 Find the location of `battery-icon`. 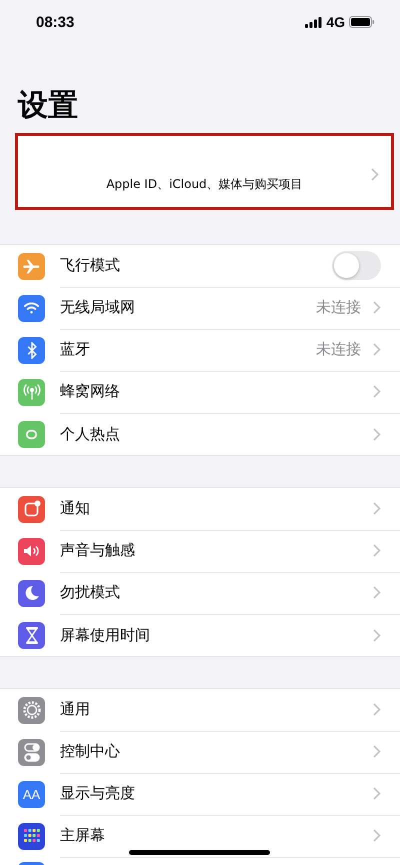

battery-icon is located at coordinates (362, 22).